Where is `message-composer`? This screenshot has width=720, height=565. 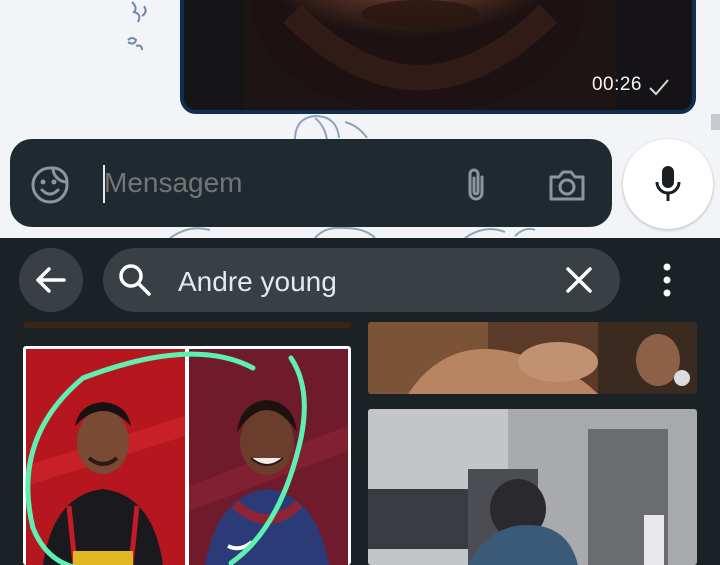 message-composer is located at coordinates (311, 183).